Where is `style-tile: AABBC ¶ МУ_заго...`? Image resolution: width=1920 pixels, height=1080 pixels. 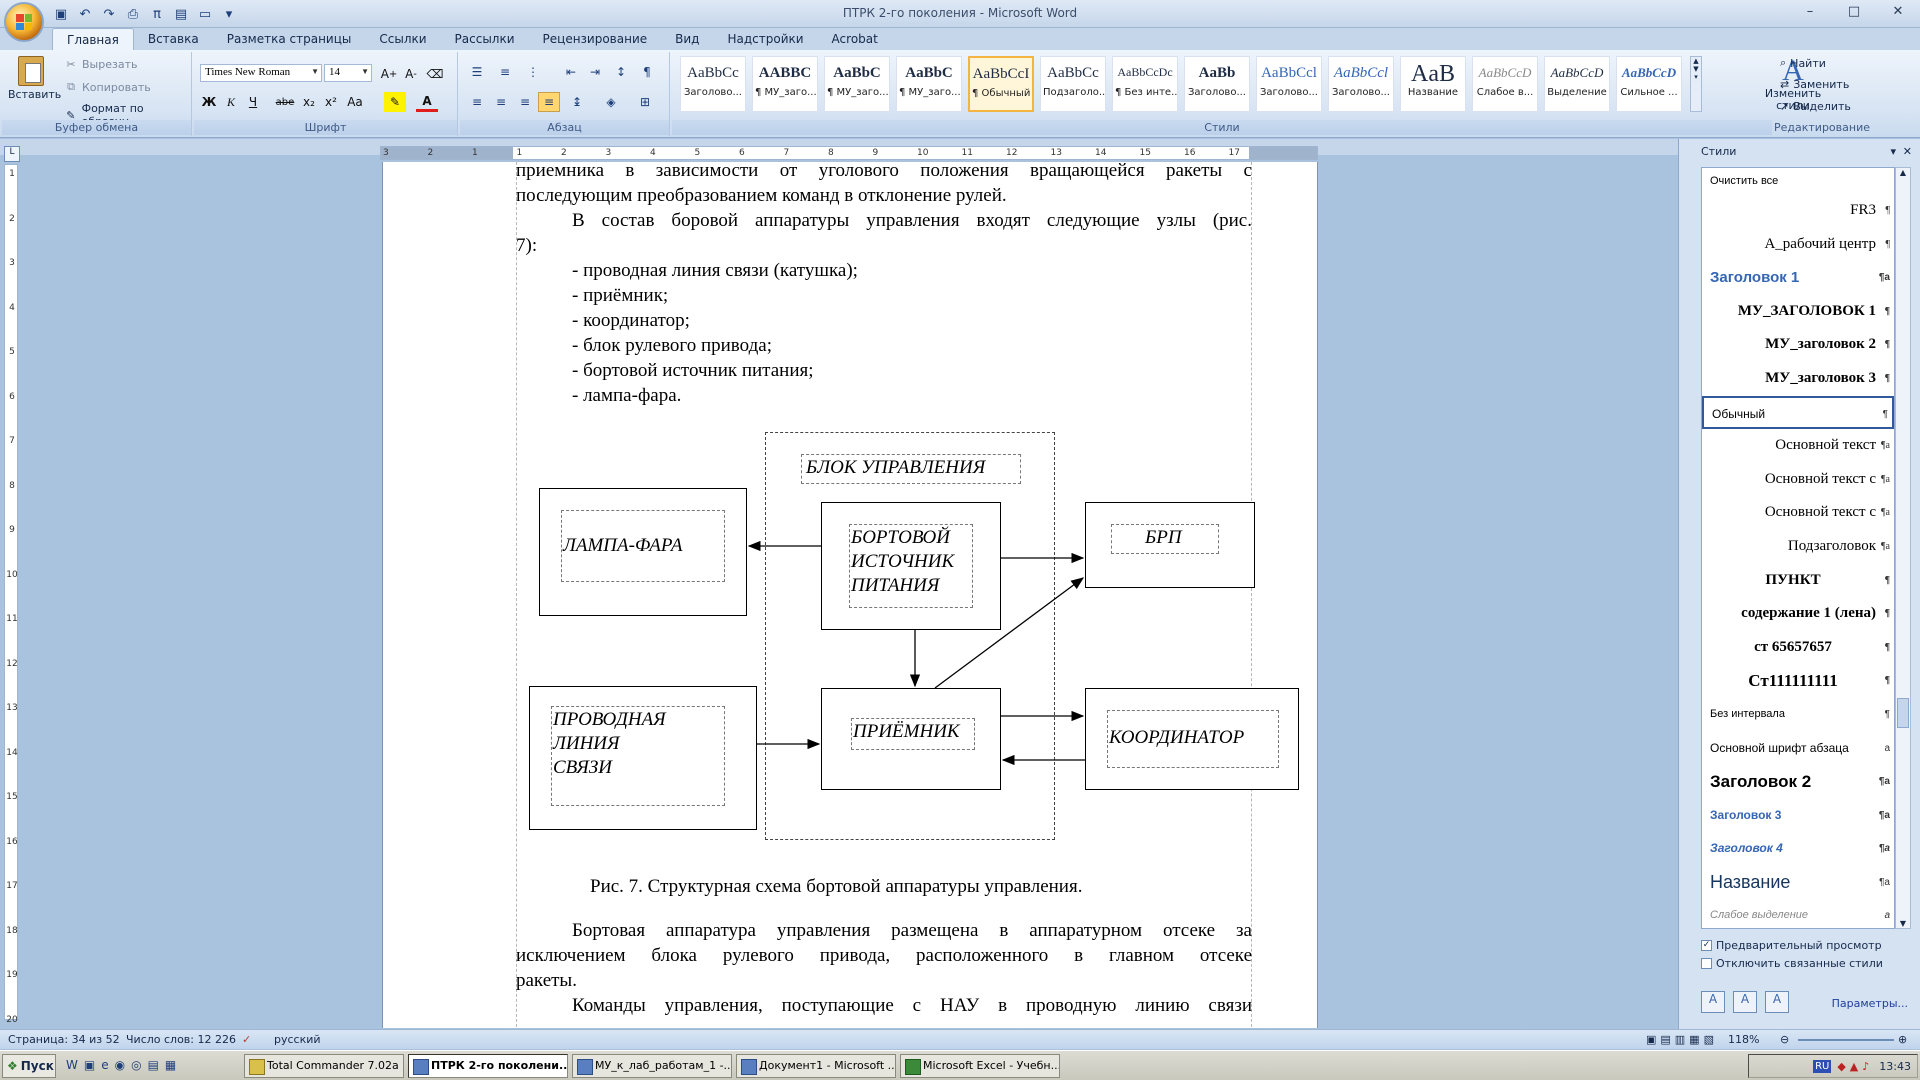
style-tile: AABBC ¶ МУ_заго... is located at coordinates (785, 84).